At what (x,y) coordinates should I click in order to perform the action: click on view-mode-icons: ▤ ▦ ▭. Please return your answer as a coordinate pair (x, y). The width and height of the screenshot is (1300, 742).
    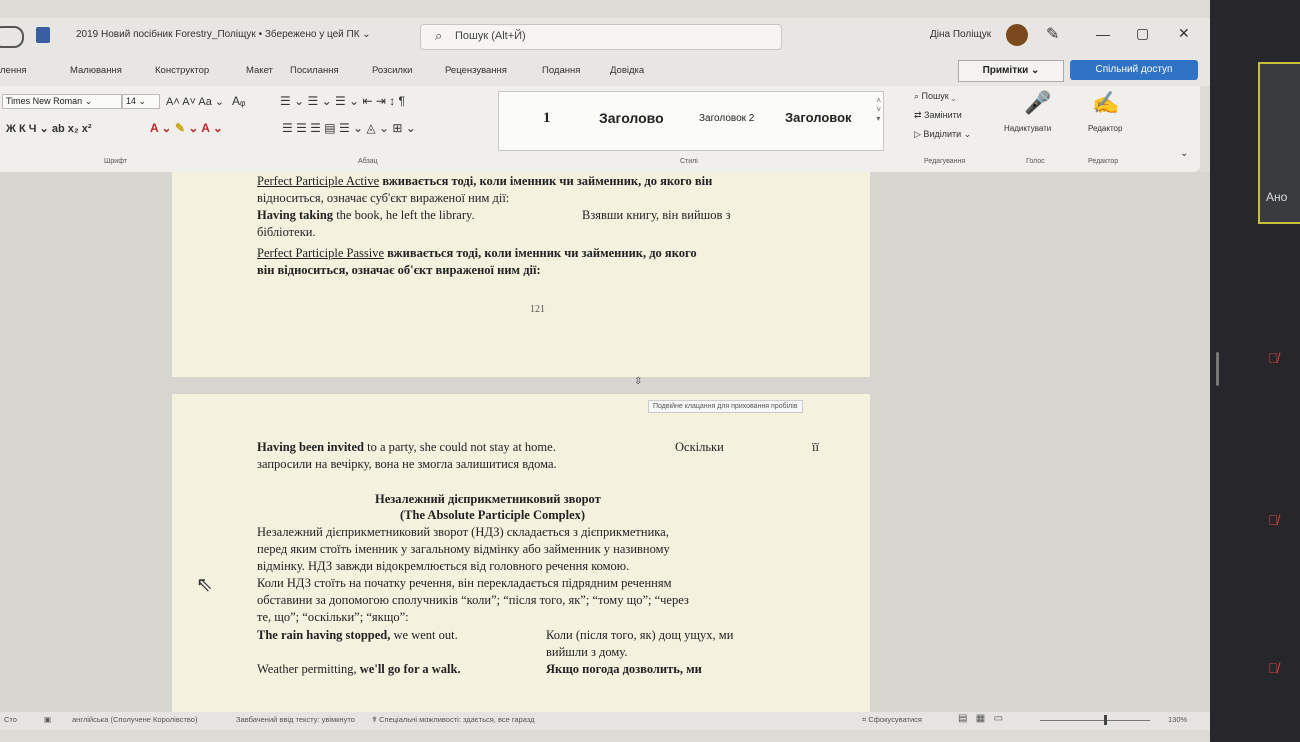
    Looking at the image, I should click on (980, 718).